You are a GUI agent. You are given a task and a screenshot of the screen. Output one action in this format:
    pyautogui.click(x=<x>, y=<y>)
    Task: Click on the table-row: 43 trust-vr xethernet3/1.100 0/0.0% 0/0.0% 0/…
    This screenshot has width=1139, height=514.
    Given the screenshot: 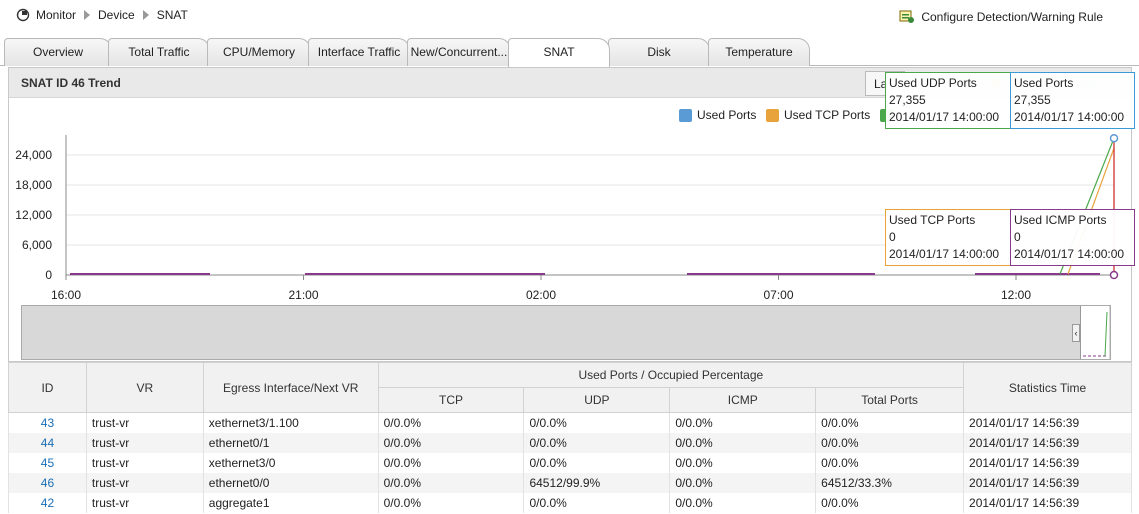 What is the action you would take?
    pyautogui.click(x=570, y=422)
    